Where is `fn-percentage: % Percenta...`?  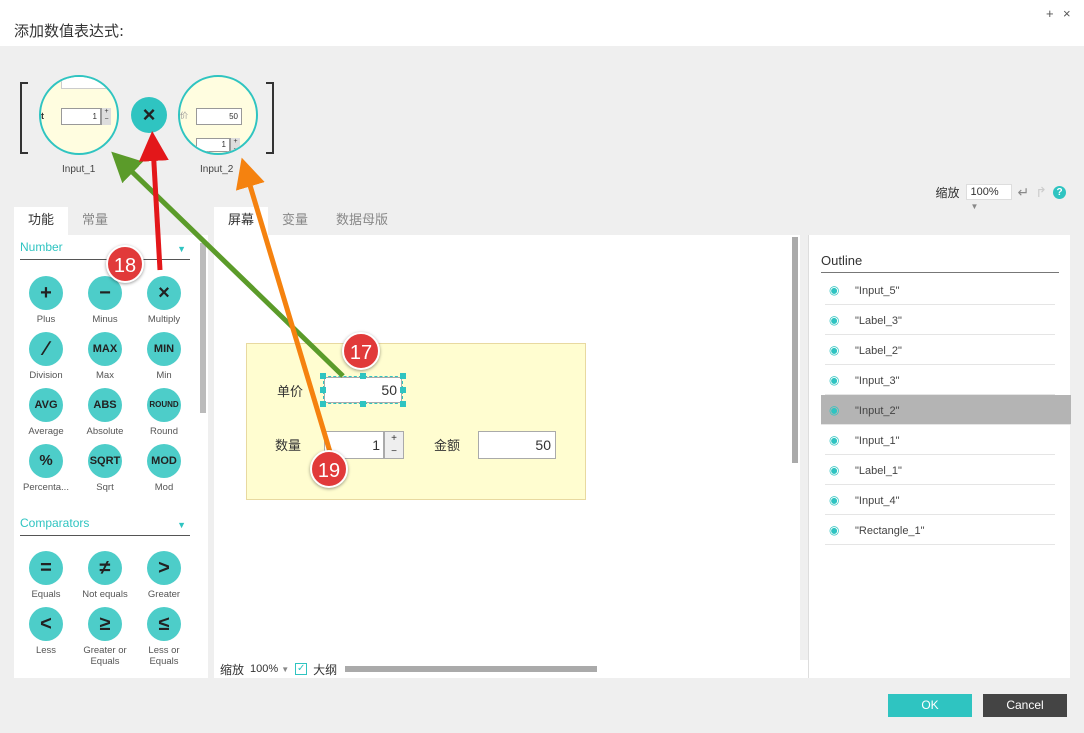 fn-percentage: % Percenta... is located at coordinates (46, 468).